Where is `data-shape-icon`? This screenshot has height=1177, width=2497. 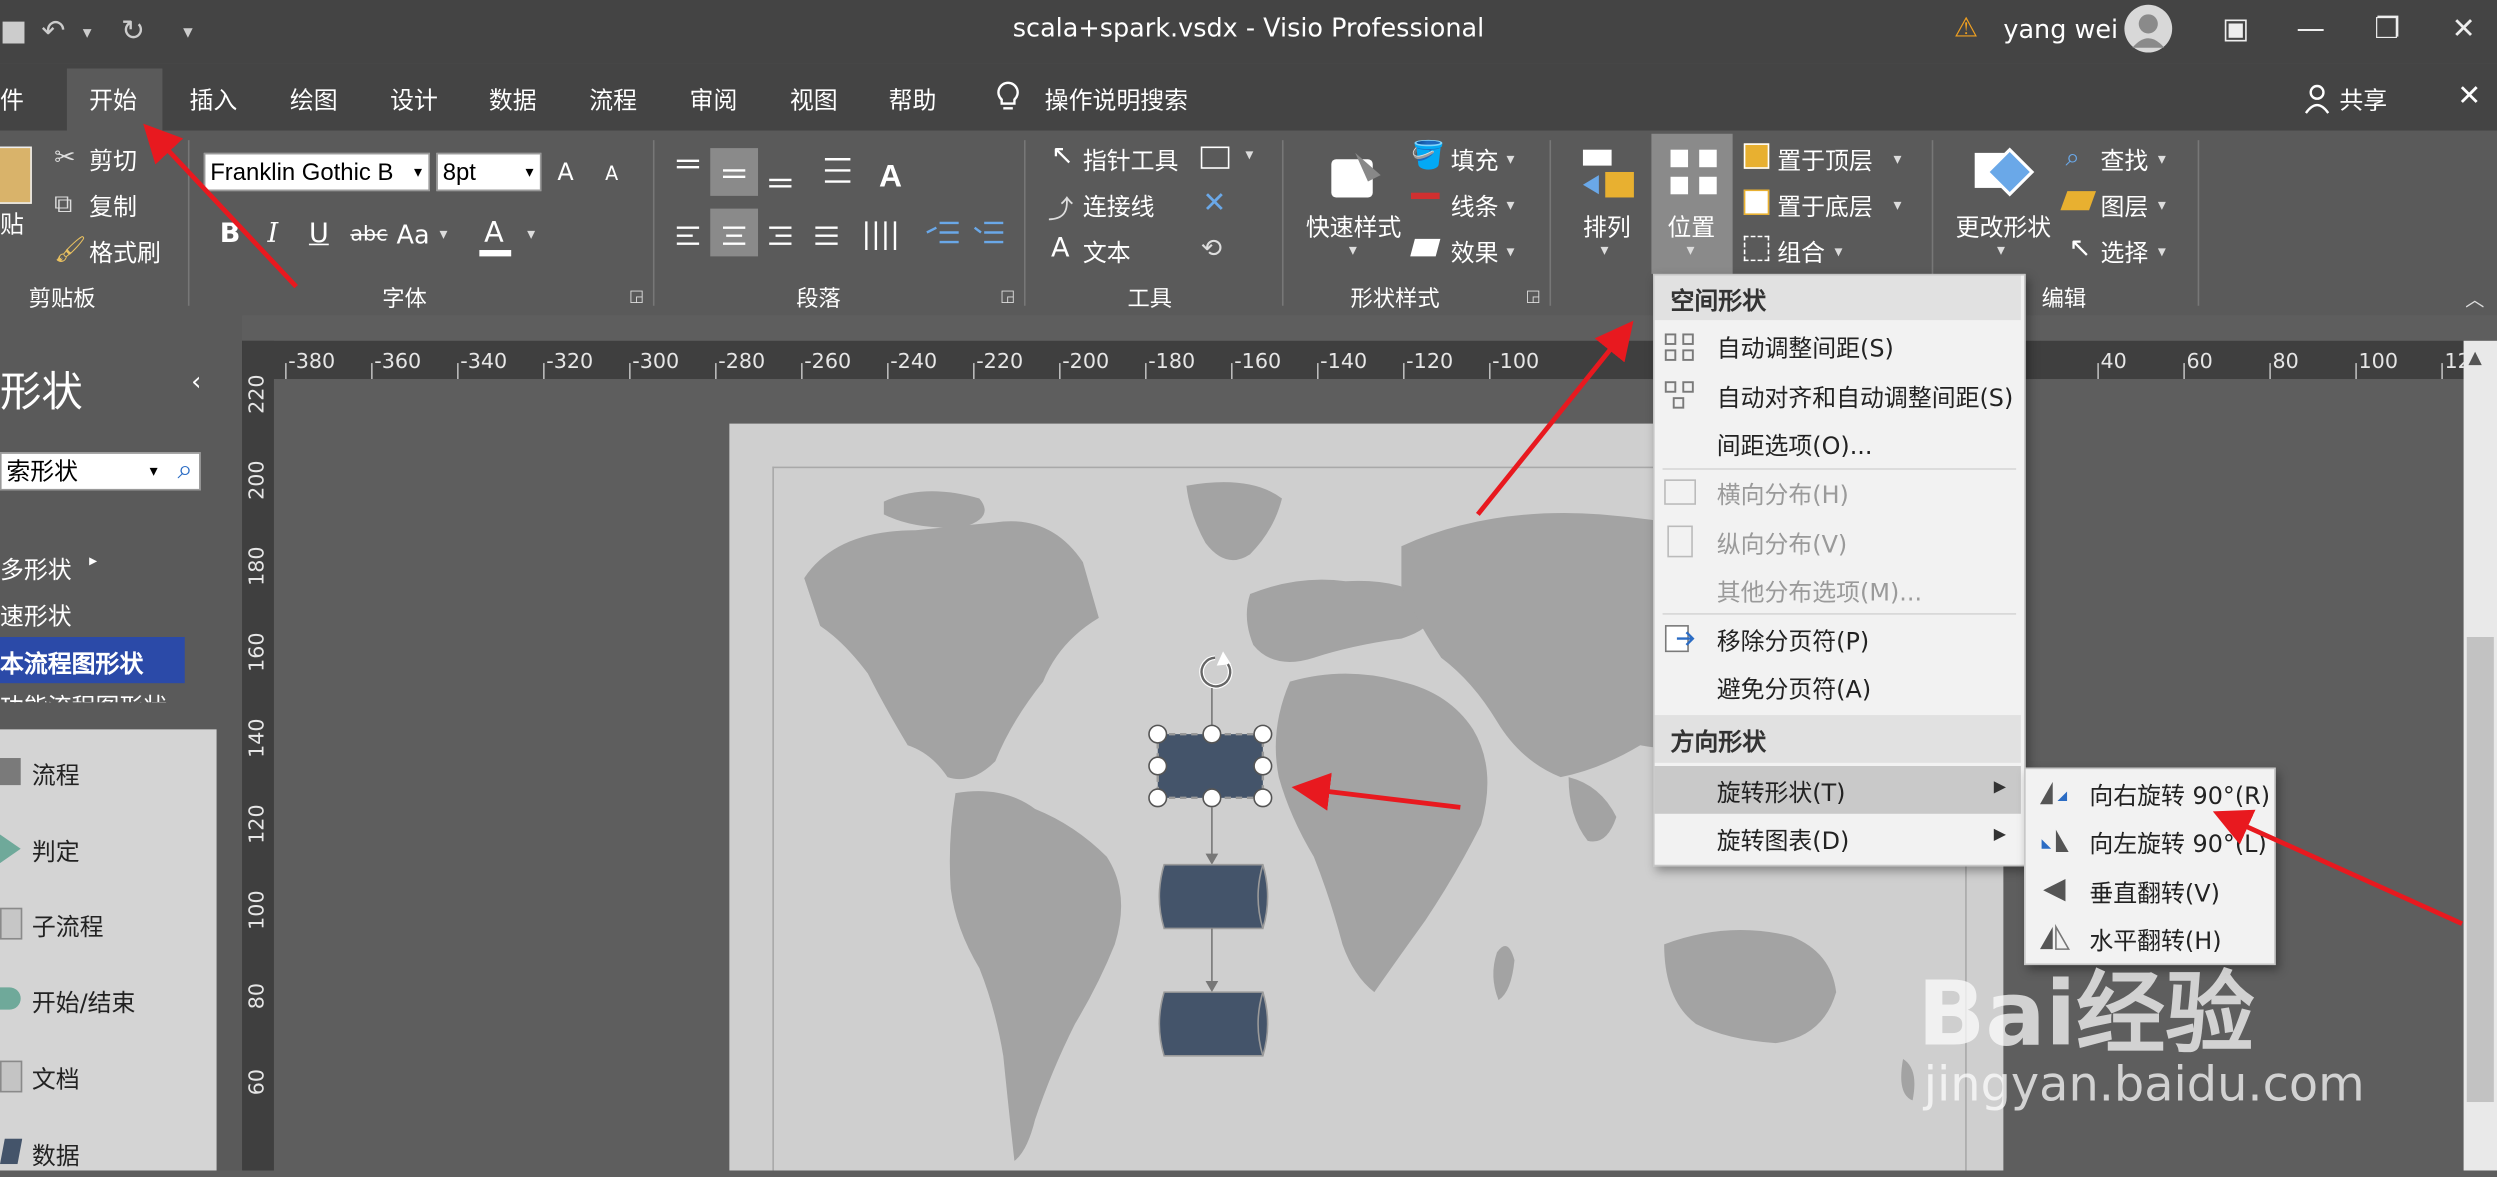 data-shape-icon is located at coordinates (11, 1154).